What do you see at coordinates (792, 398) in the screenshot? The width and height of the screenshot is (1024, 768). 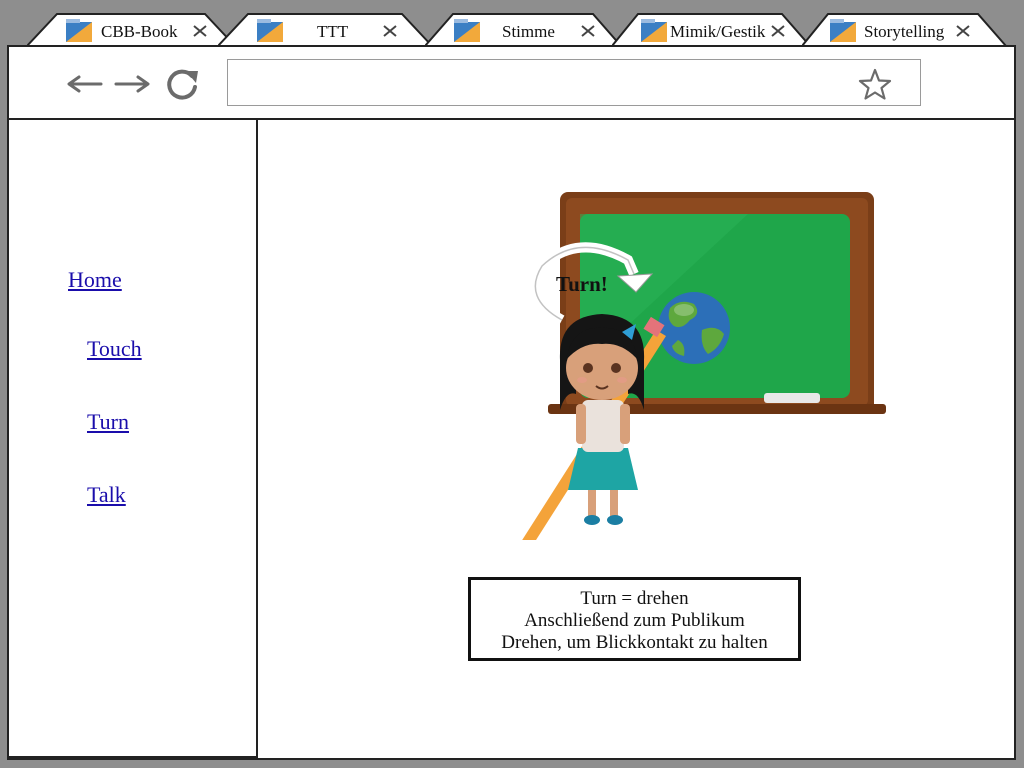 I see `chalk` at bounding box center [792, 398].